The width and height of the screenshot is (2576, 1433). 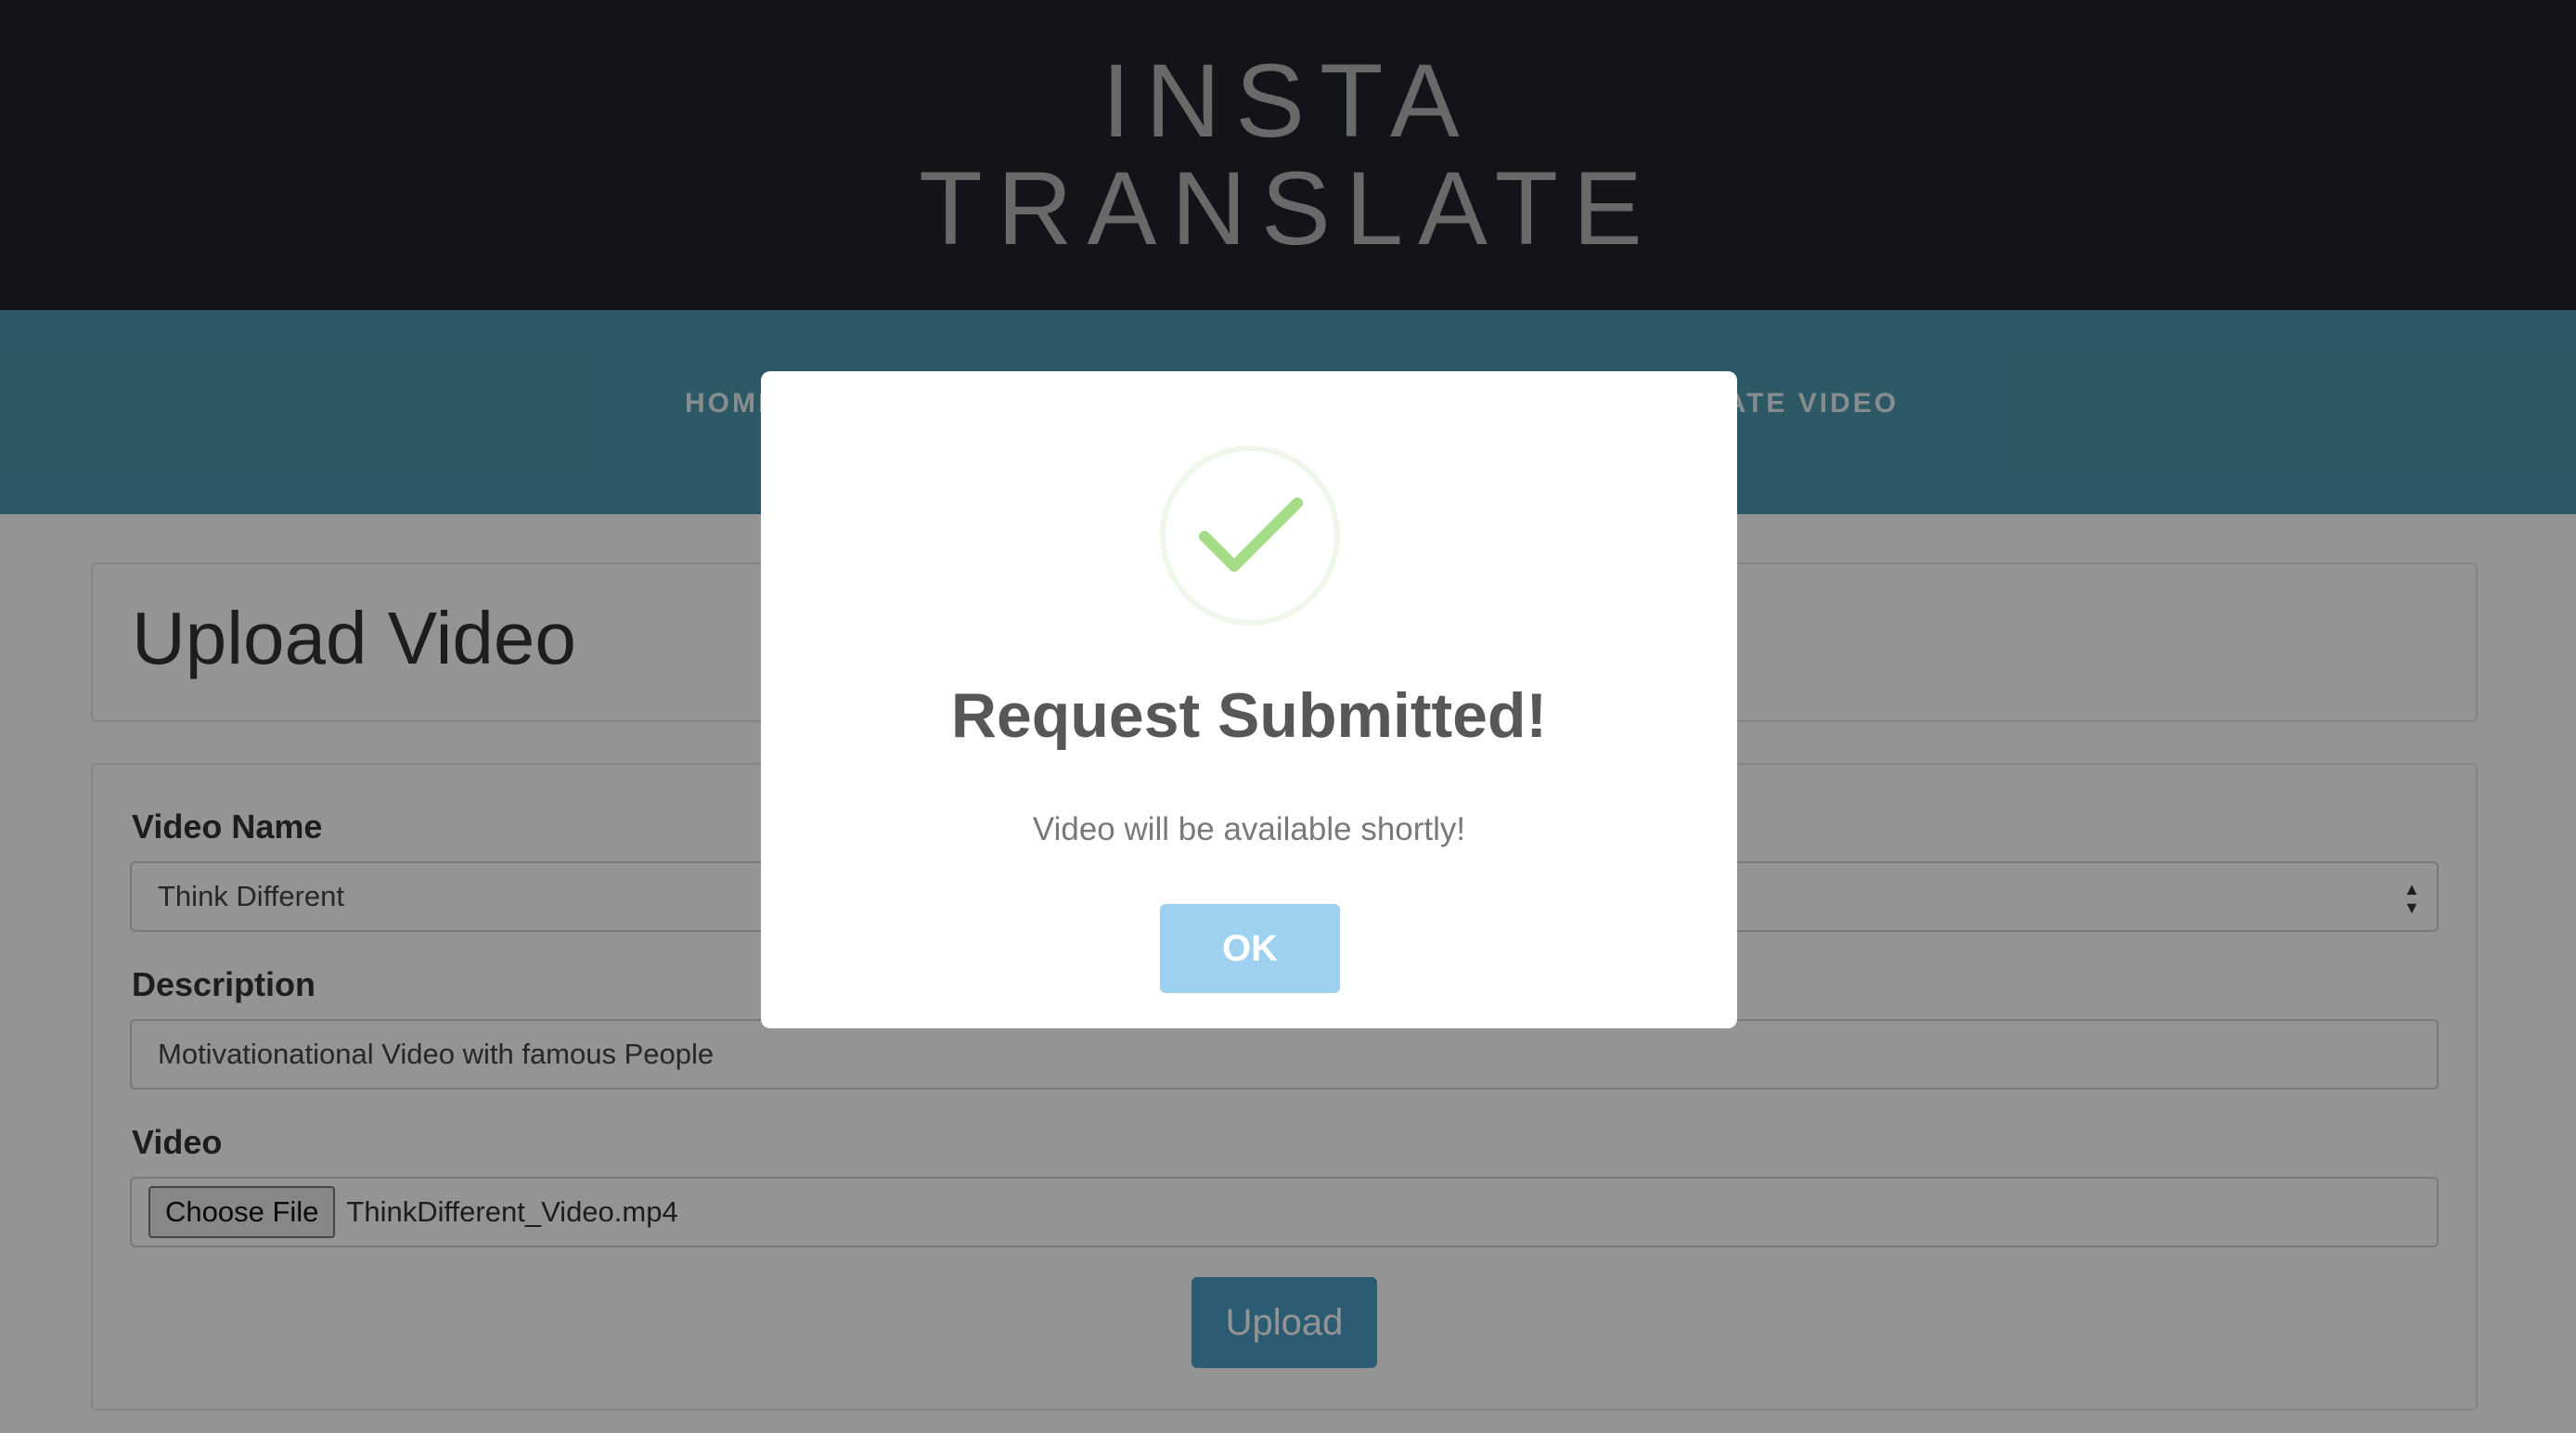 I want to click on ok-button: OK, so click(x=1250, y=948).